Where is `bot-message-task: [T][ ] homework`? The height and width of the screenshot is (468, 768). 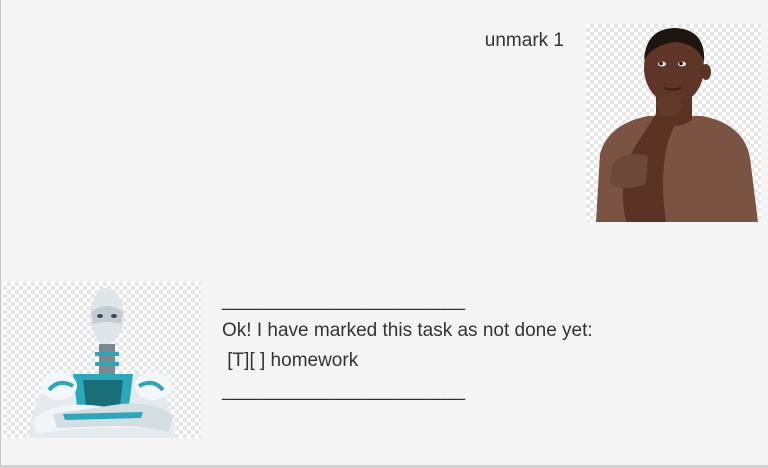
bot-message-task: [T][ ] homework is located at coordinates (290, 360).